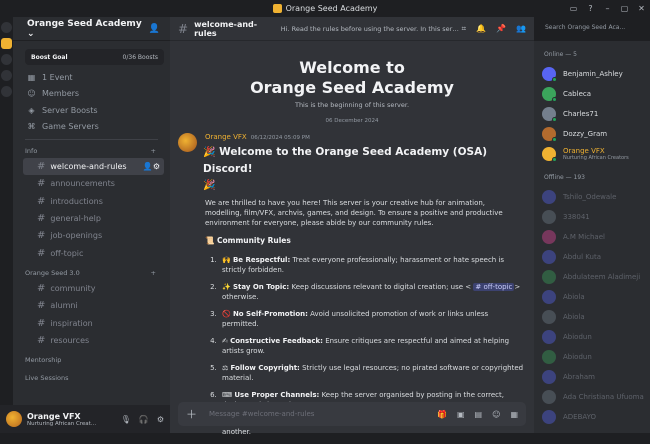  What do you see at coordinates (596, 257) in the screenshot?
I see `member-item: Abdul Kuta` at bounding box center [596, 257].